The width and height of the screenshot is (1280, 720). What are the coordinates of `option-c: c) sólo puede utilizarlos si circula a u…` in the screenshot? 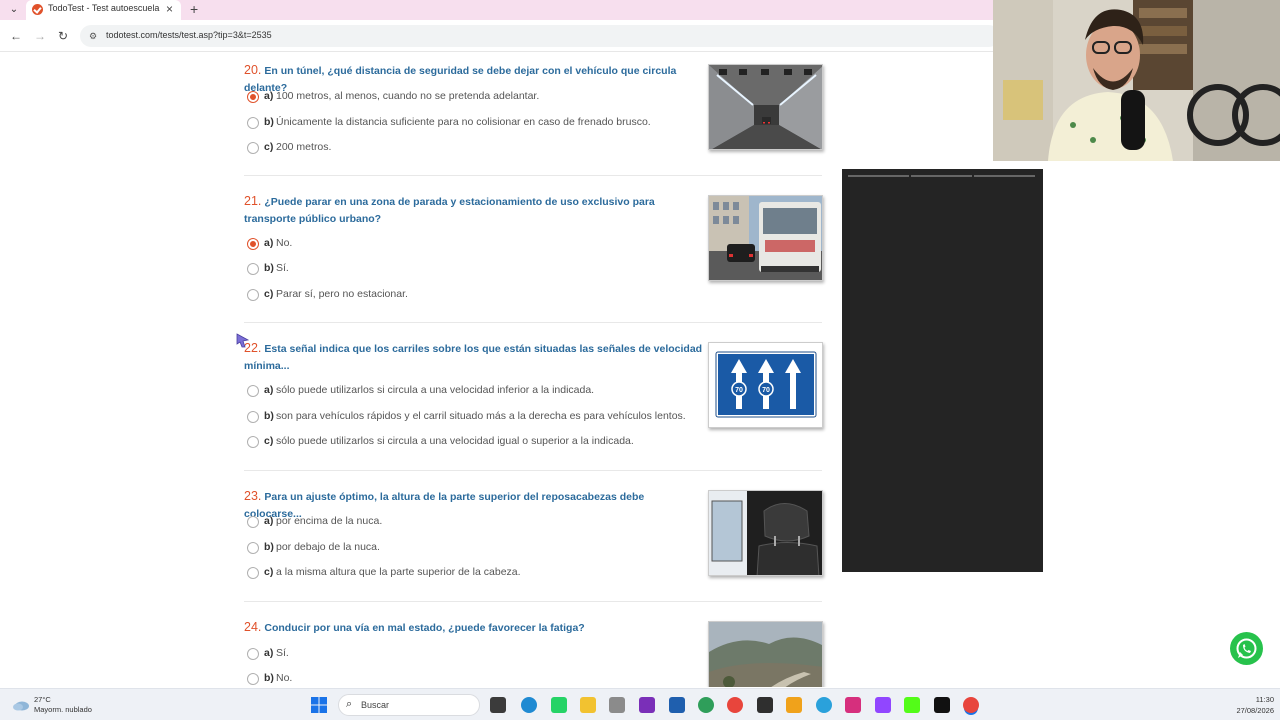 It's located at (477, 442).